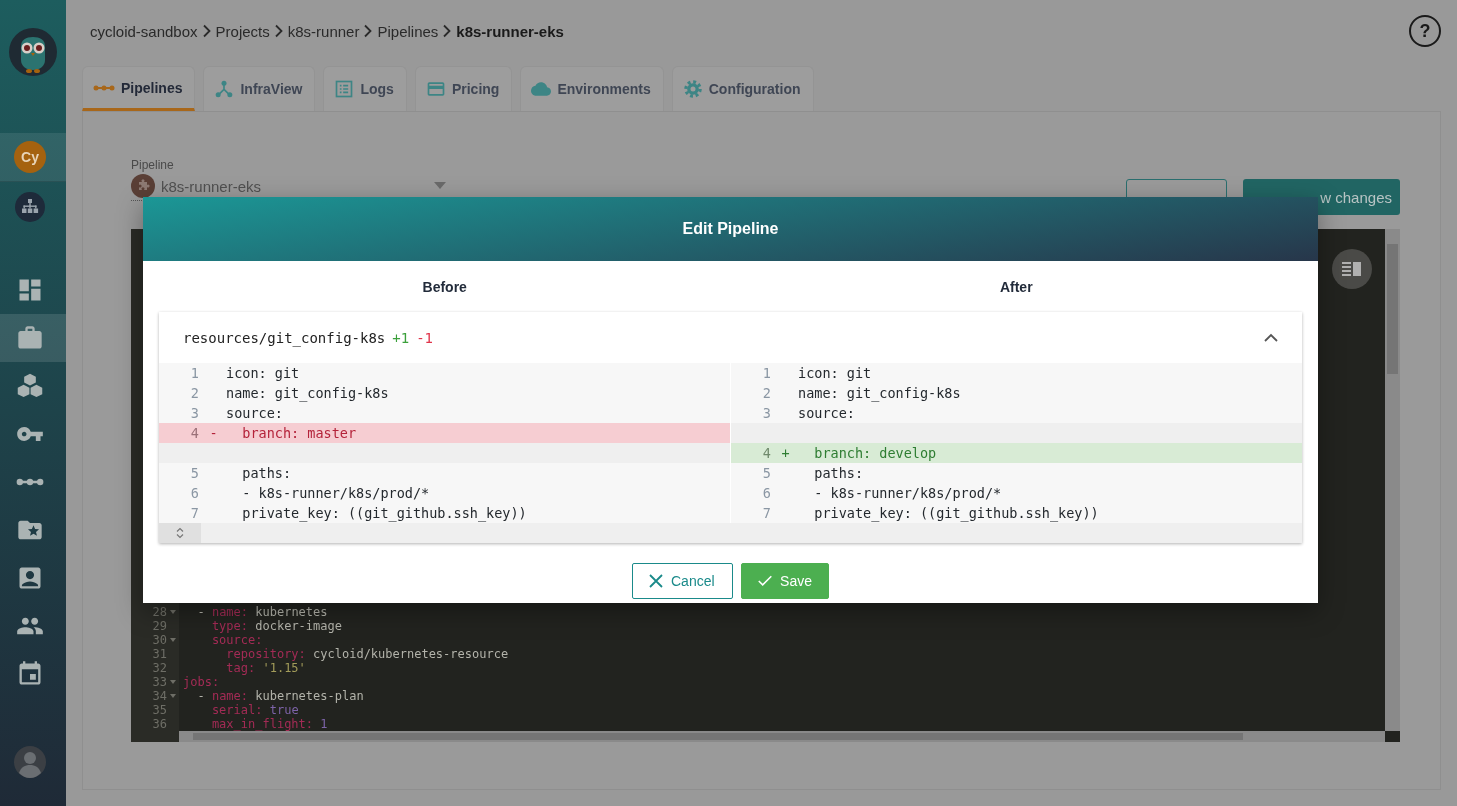  What do you see at coordinates (401, 337) in the screenshot?
I see `added-count: +1` at bounding box center [401, 337].